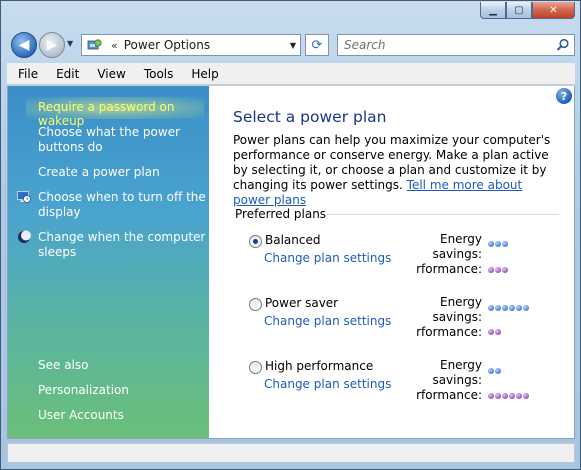 The height and width of the screenshot is (470, 581). What do you see at coordinates (563, 45) in the screenshot?
I see `search-icon` at bounding box center [563, 45].